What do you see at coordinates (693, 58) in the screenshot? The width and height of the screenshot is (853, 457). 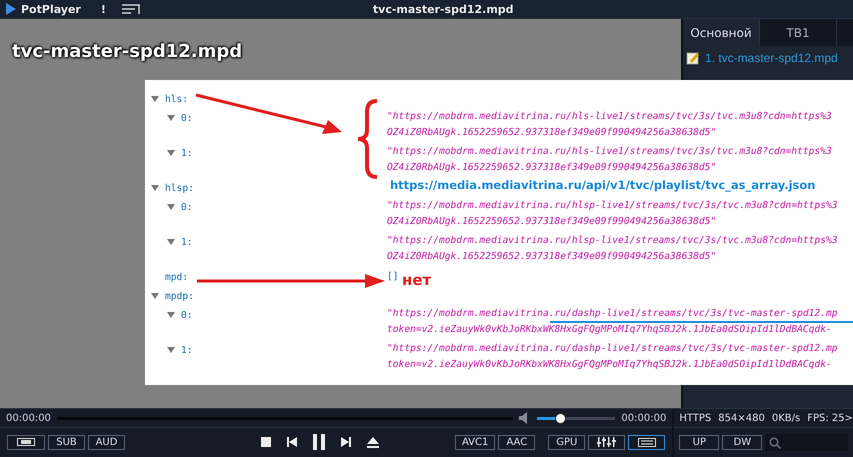 I see `note-icon` at bounding box center [693, 58].